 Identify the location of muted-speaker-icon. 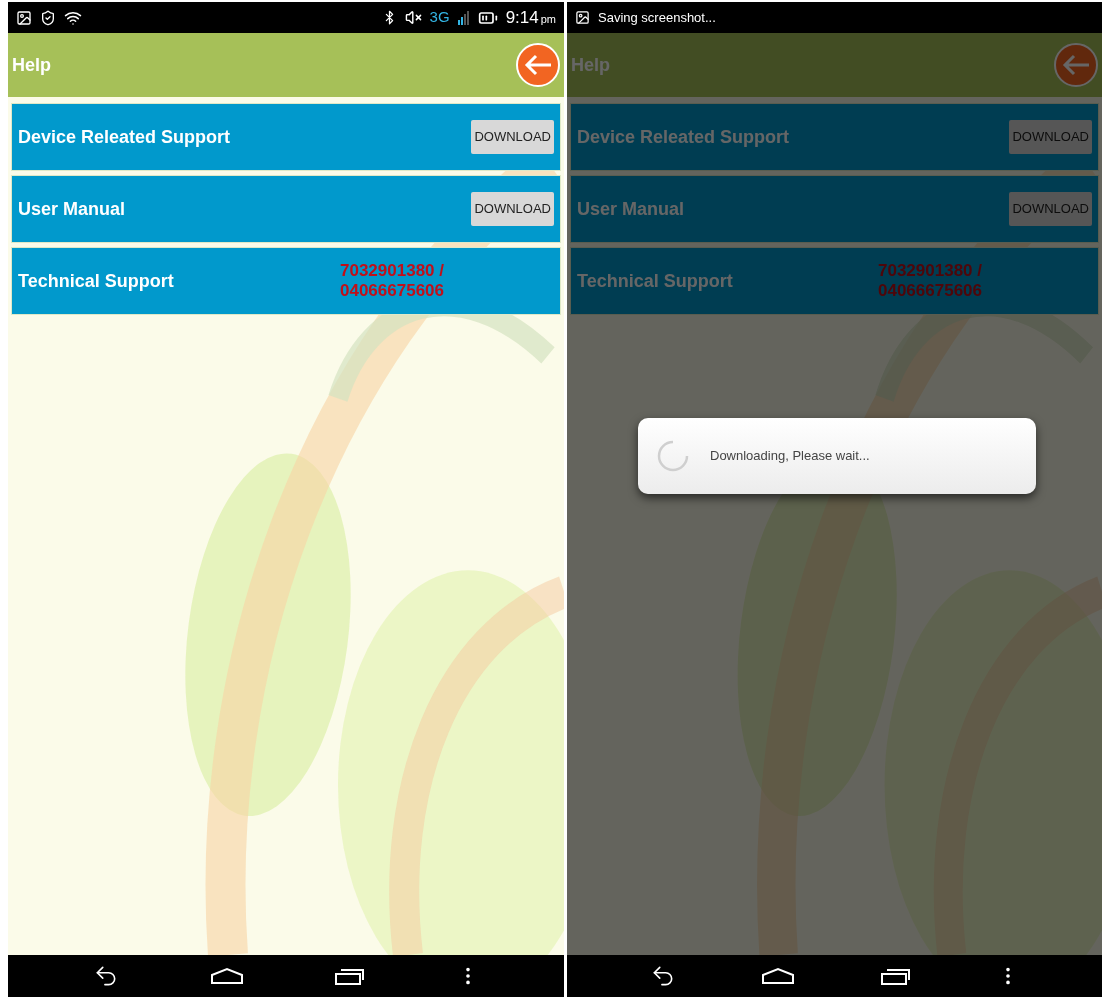
(413, 17).